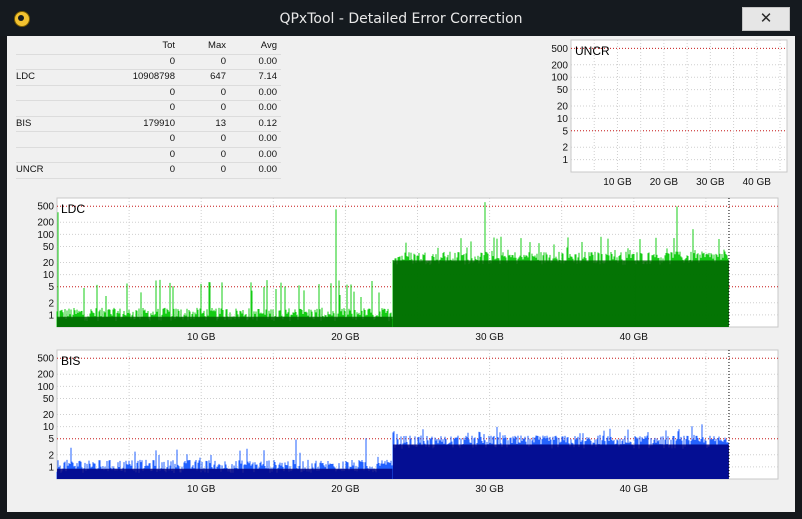 This screenshot has width=802, height=519. What do you see at coordinates (218, 76) in the screenshot?
I see `row-max: 647` at bounding box center [218, 76].